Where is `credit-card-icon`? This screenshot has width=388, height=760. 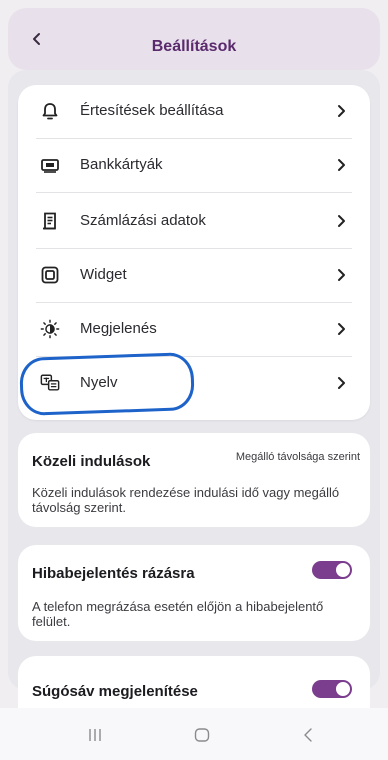
credit-card-icon is located at coordinates (50, 165).